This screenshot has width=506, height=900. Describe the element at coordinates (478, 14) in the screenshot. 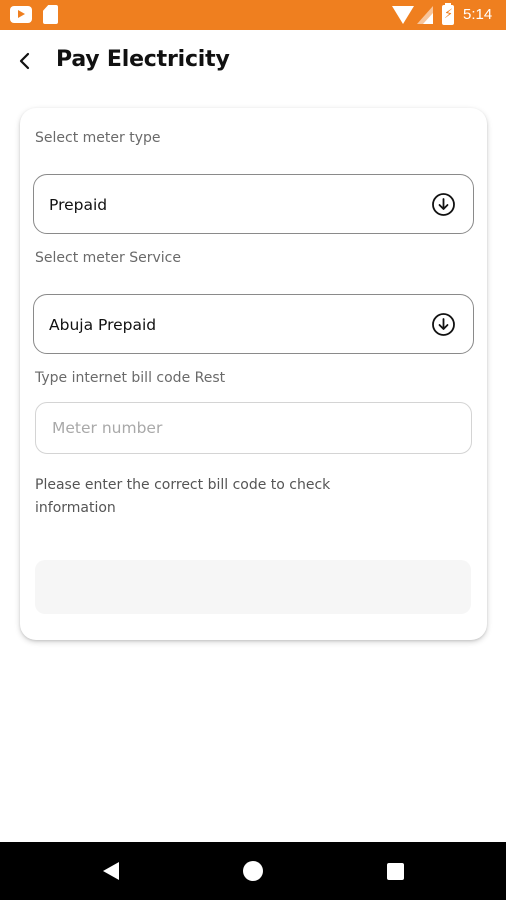

I see `status-time: 5:14` at that location.